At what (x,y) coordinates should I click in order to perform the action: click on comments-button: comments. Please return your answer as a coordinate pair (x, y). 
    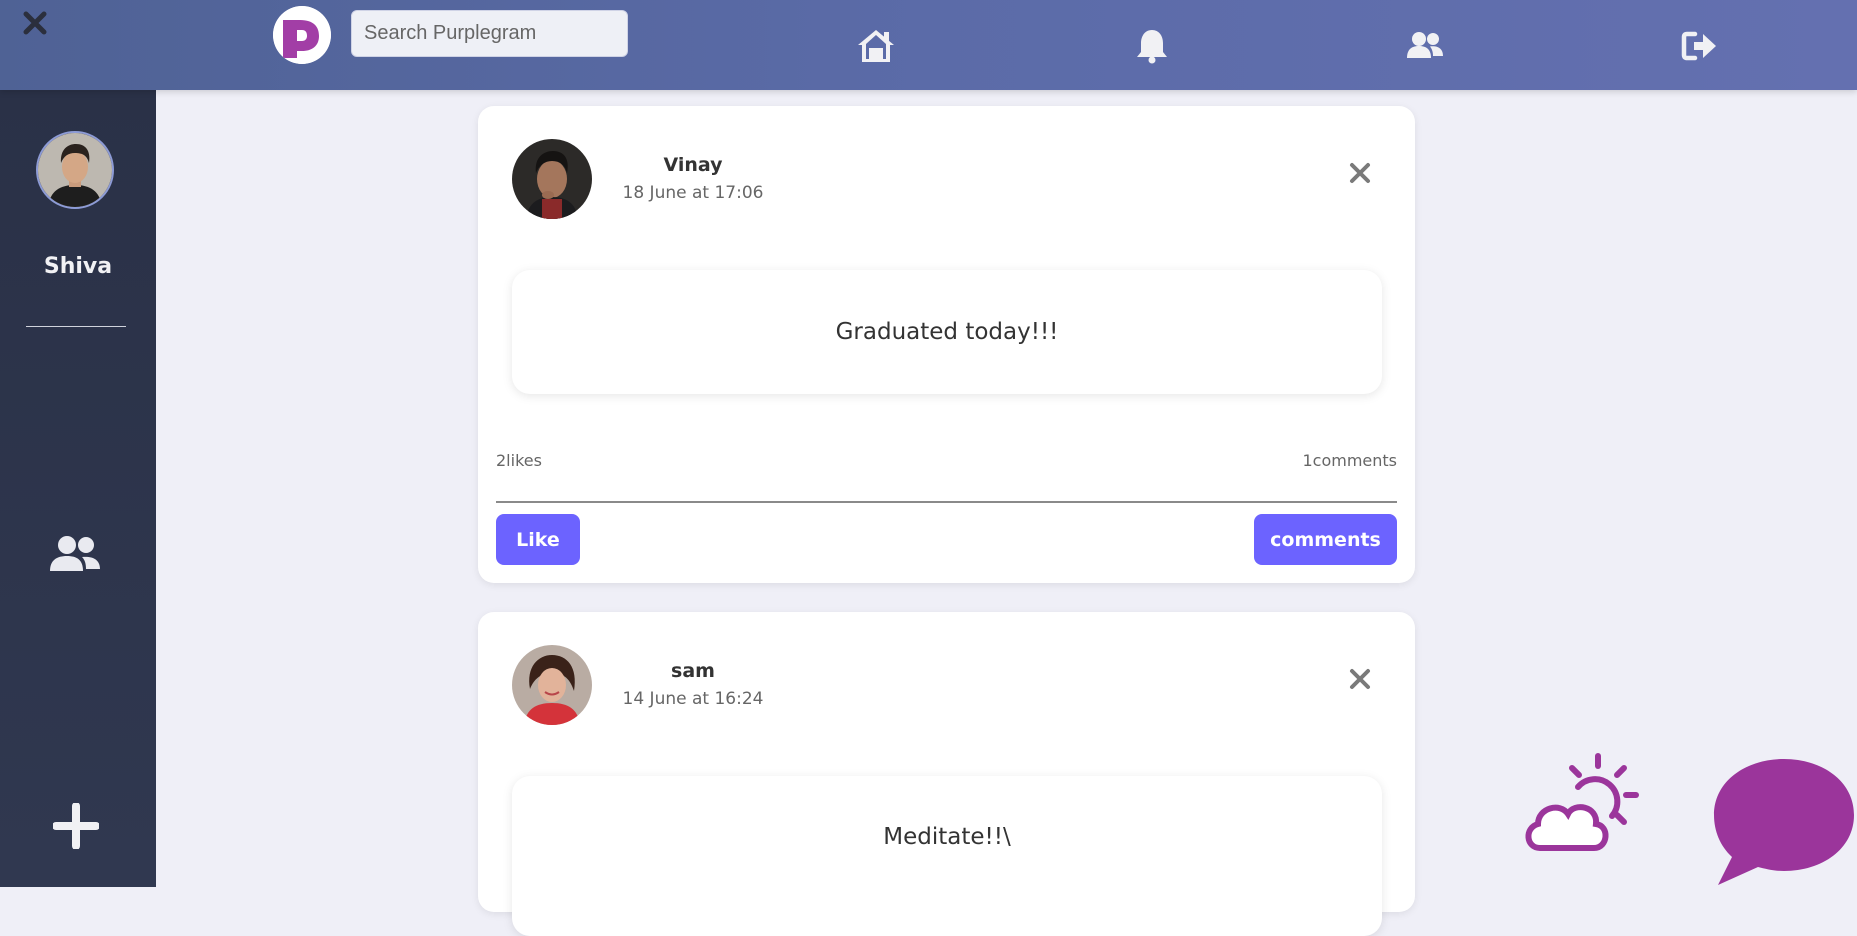
    Looking at the image, I should click on (1325, 539).